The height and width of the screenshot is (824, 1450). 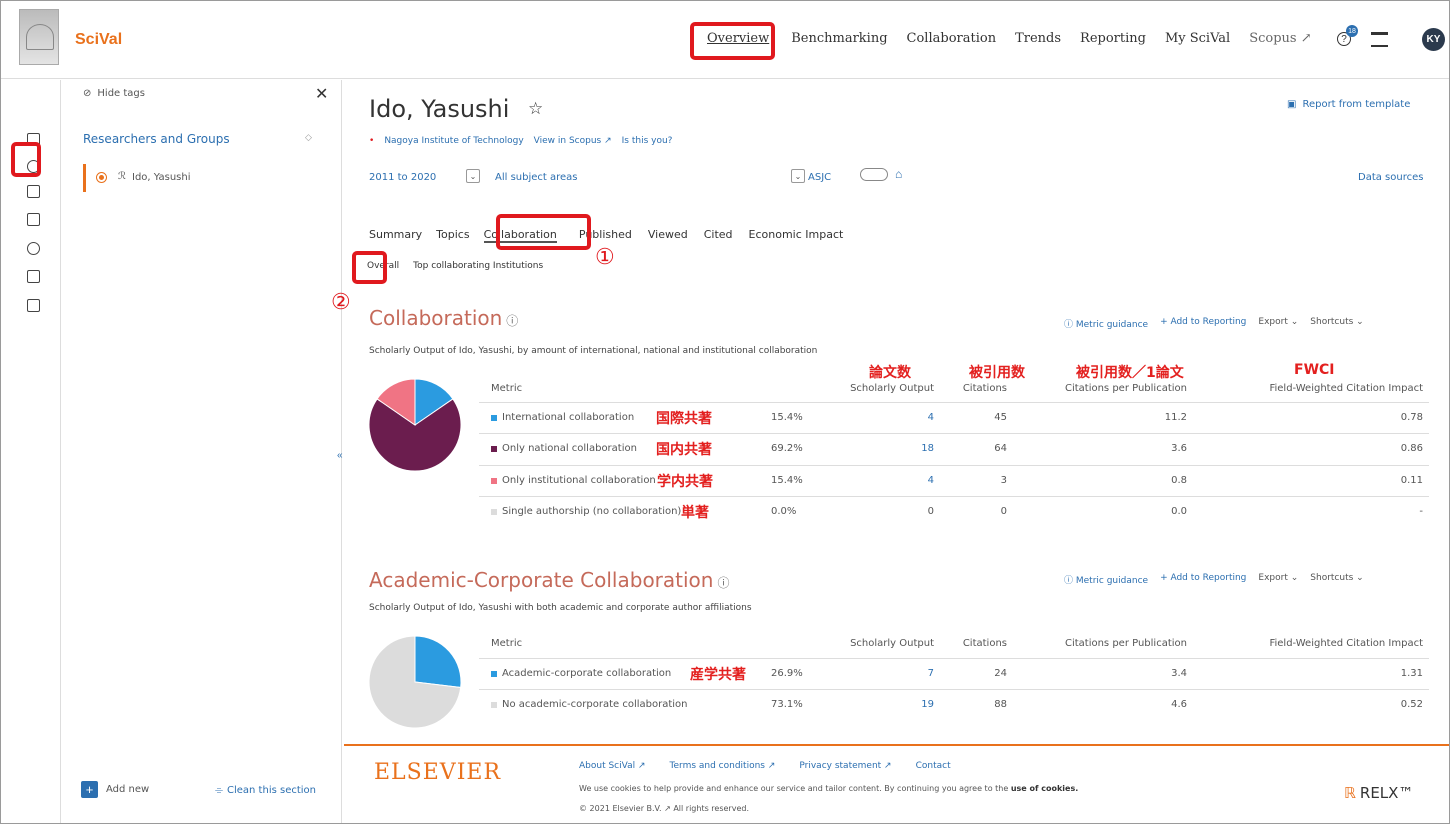 What do you see at coordinates (33, 305) in the screenshot?
I see `report-nav-icon` at bounding box center [33, 305].